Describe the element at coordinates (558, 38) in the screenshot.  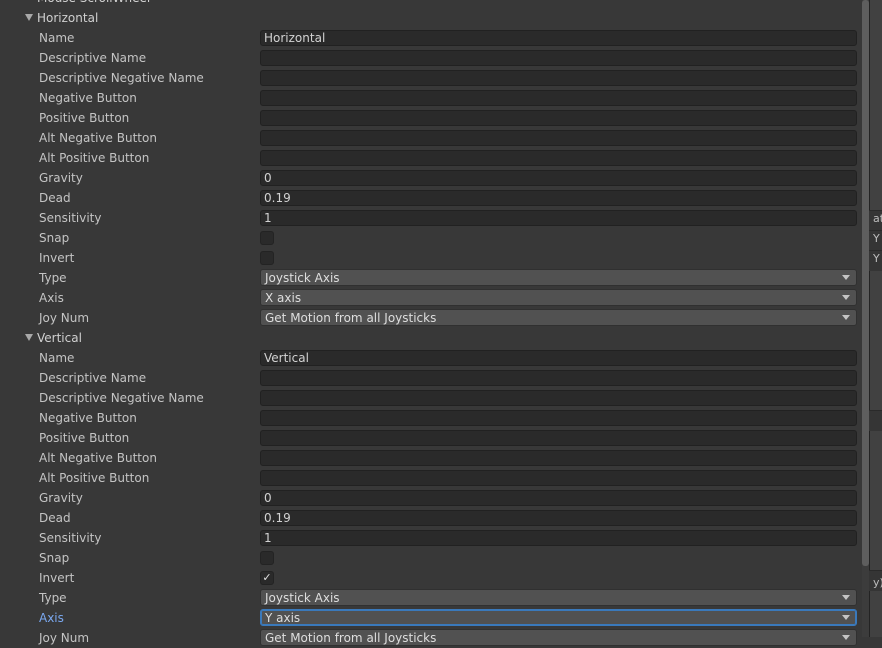
I see `name-field: Horizontal` at that location.